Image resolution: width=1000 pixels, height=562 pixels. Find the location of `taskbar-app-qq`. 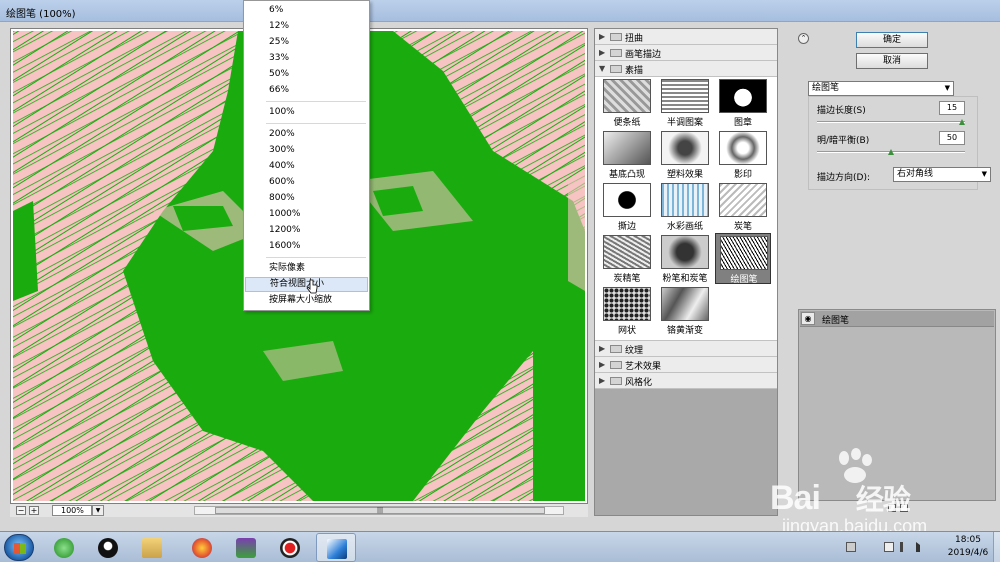

taskbar-app-qq is located at coordinates (108, 547).